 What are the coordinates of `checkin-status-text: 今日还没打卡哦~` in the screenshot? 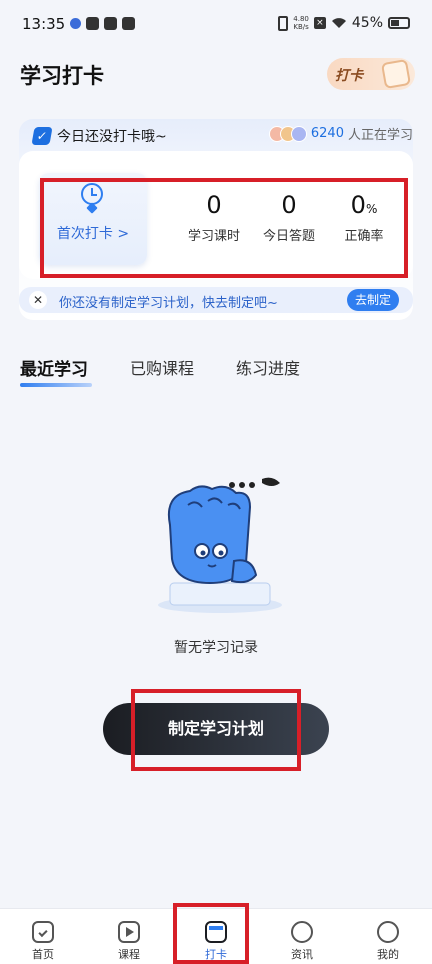 It's located at (112, 137).